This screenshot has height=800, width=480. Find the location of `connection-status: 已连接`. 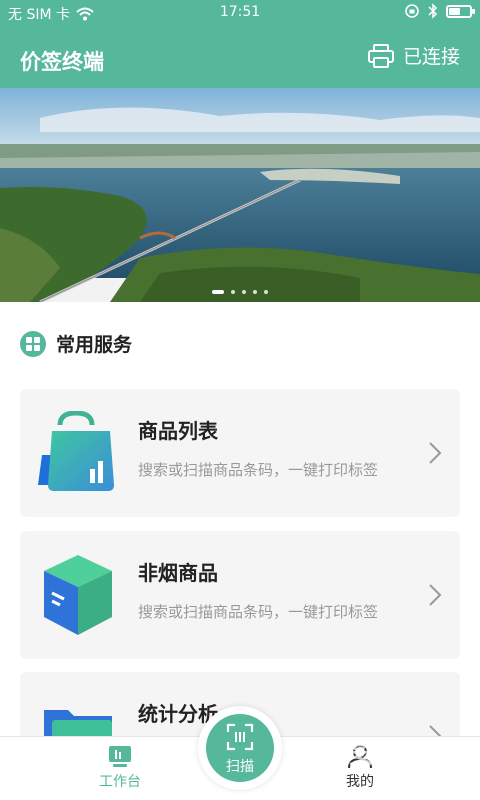

connection-status: 已连接 is located at coordinates (431, 57).